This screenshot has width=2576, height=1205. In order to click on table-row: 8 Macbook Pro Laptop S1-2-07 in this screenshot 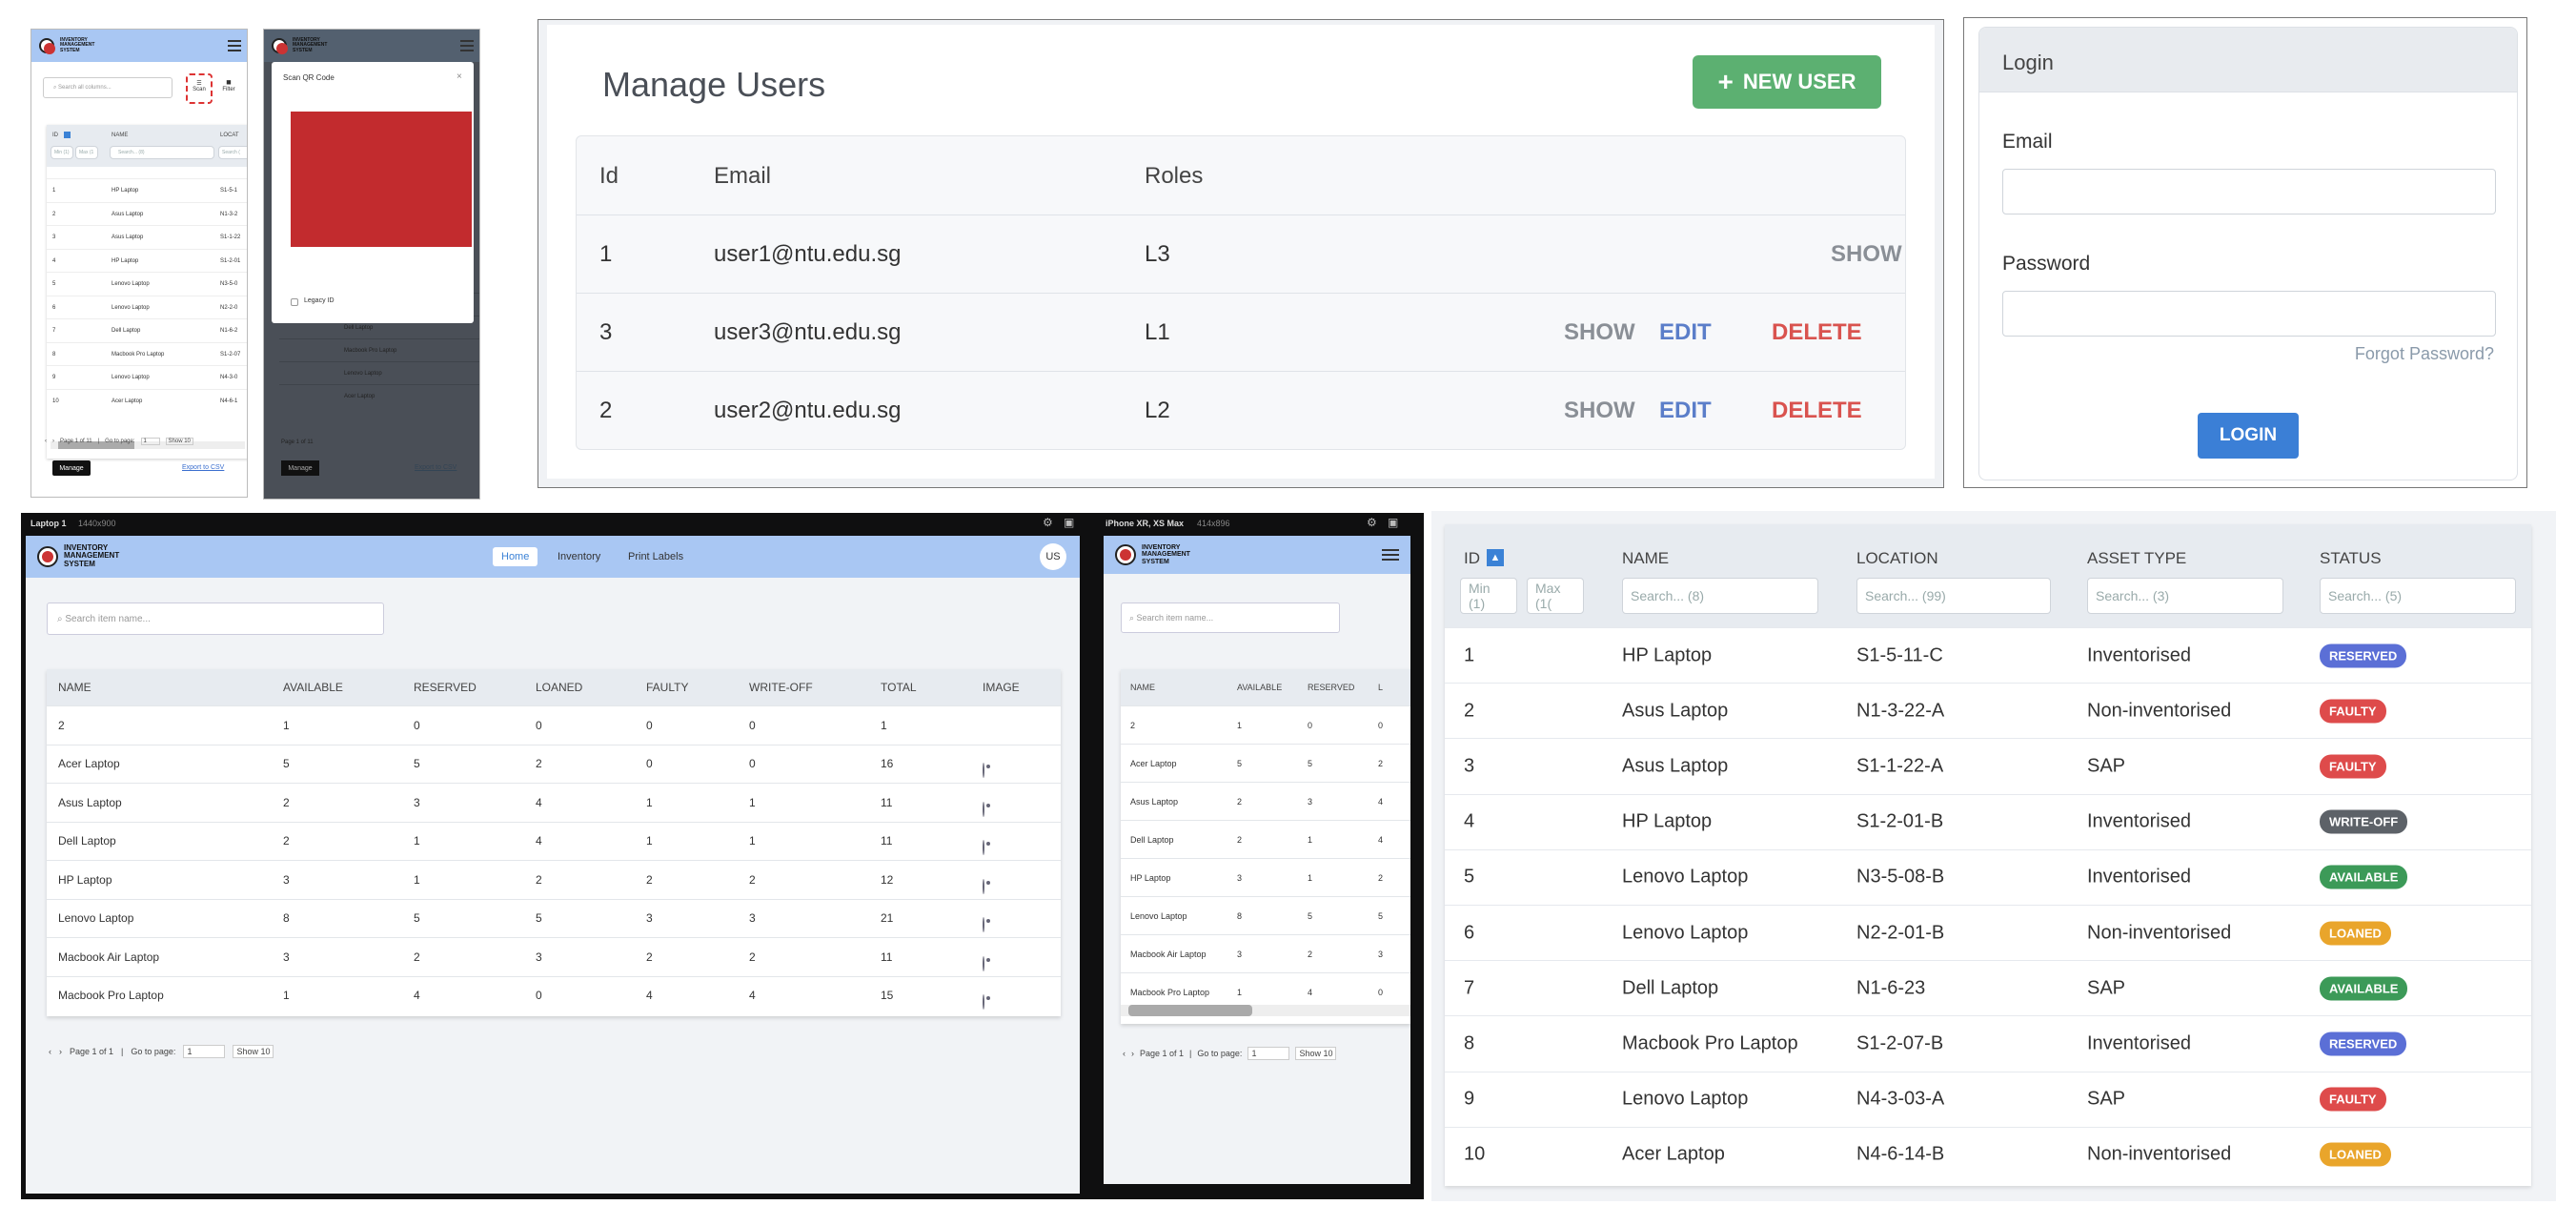, I will do `click(147, 353)`.